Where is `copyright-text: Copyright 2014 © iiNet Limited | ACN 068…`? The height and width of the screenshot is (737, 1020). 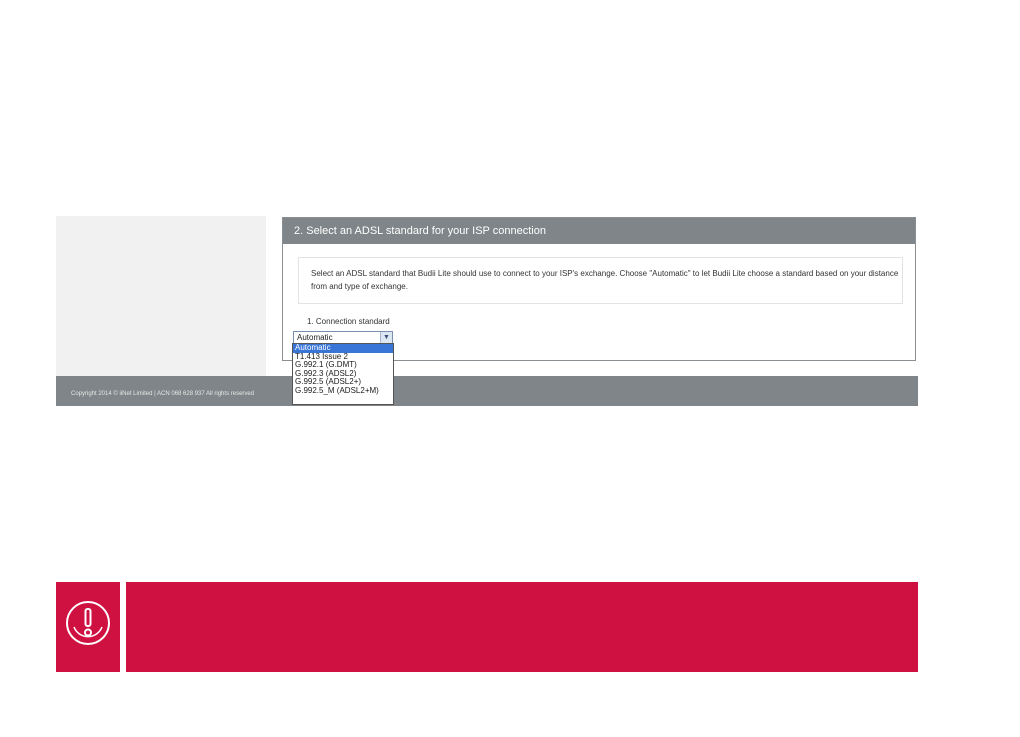
copyright-text: Copyright 2014 © iiNet Limited | ACN 068… is located at coordinates (163, 394).